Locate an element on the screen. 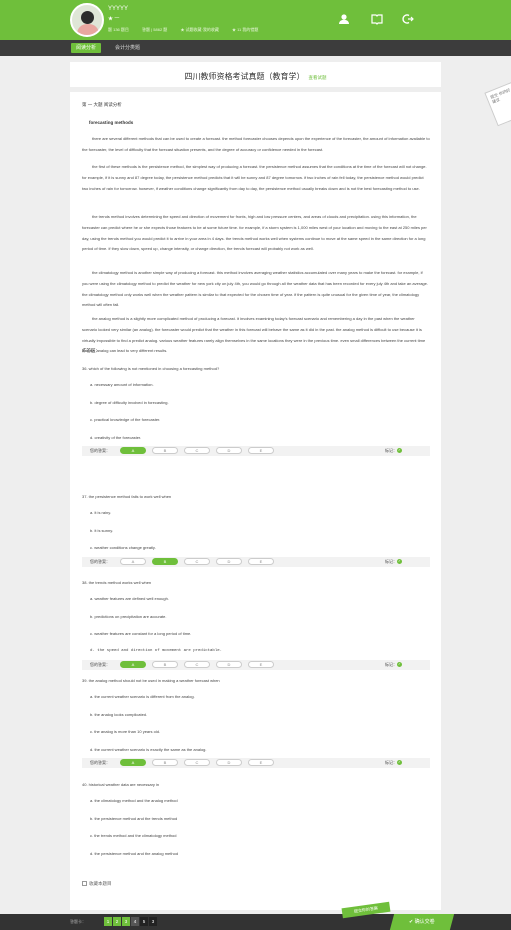 The width and height of the screenshot is (511, 930). user-badge: ★ 一 is located at coordinates (114, 19).